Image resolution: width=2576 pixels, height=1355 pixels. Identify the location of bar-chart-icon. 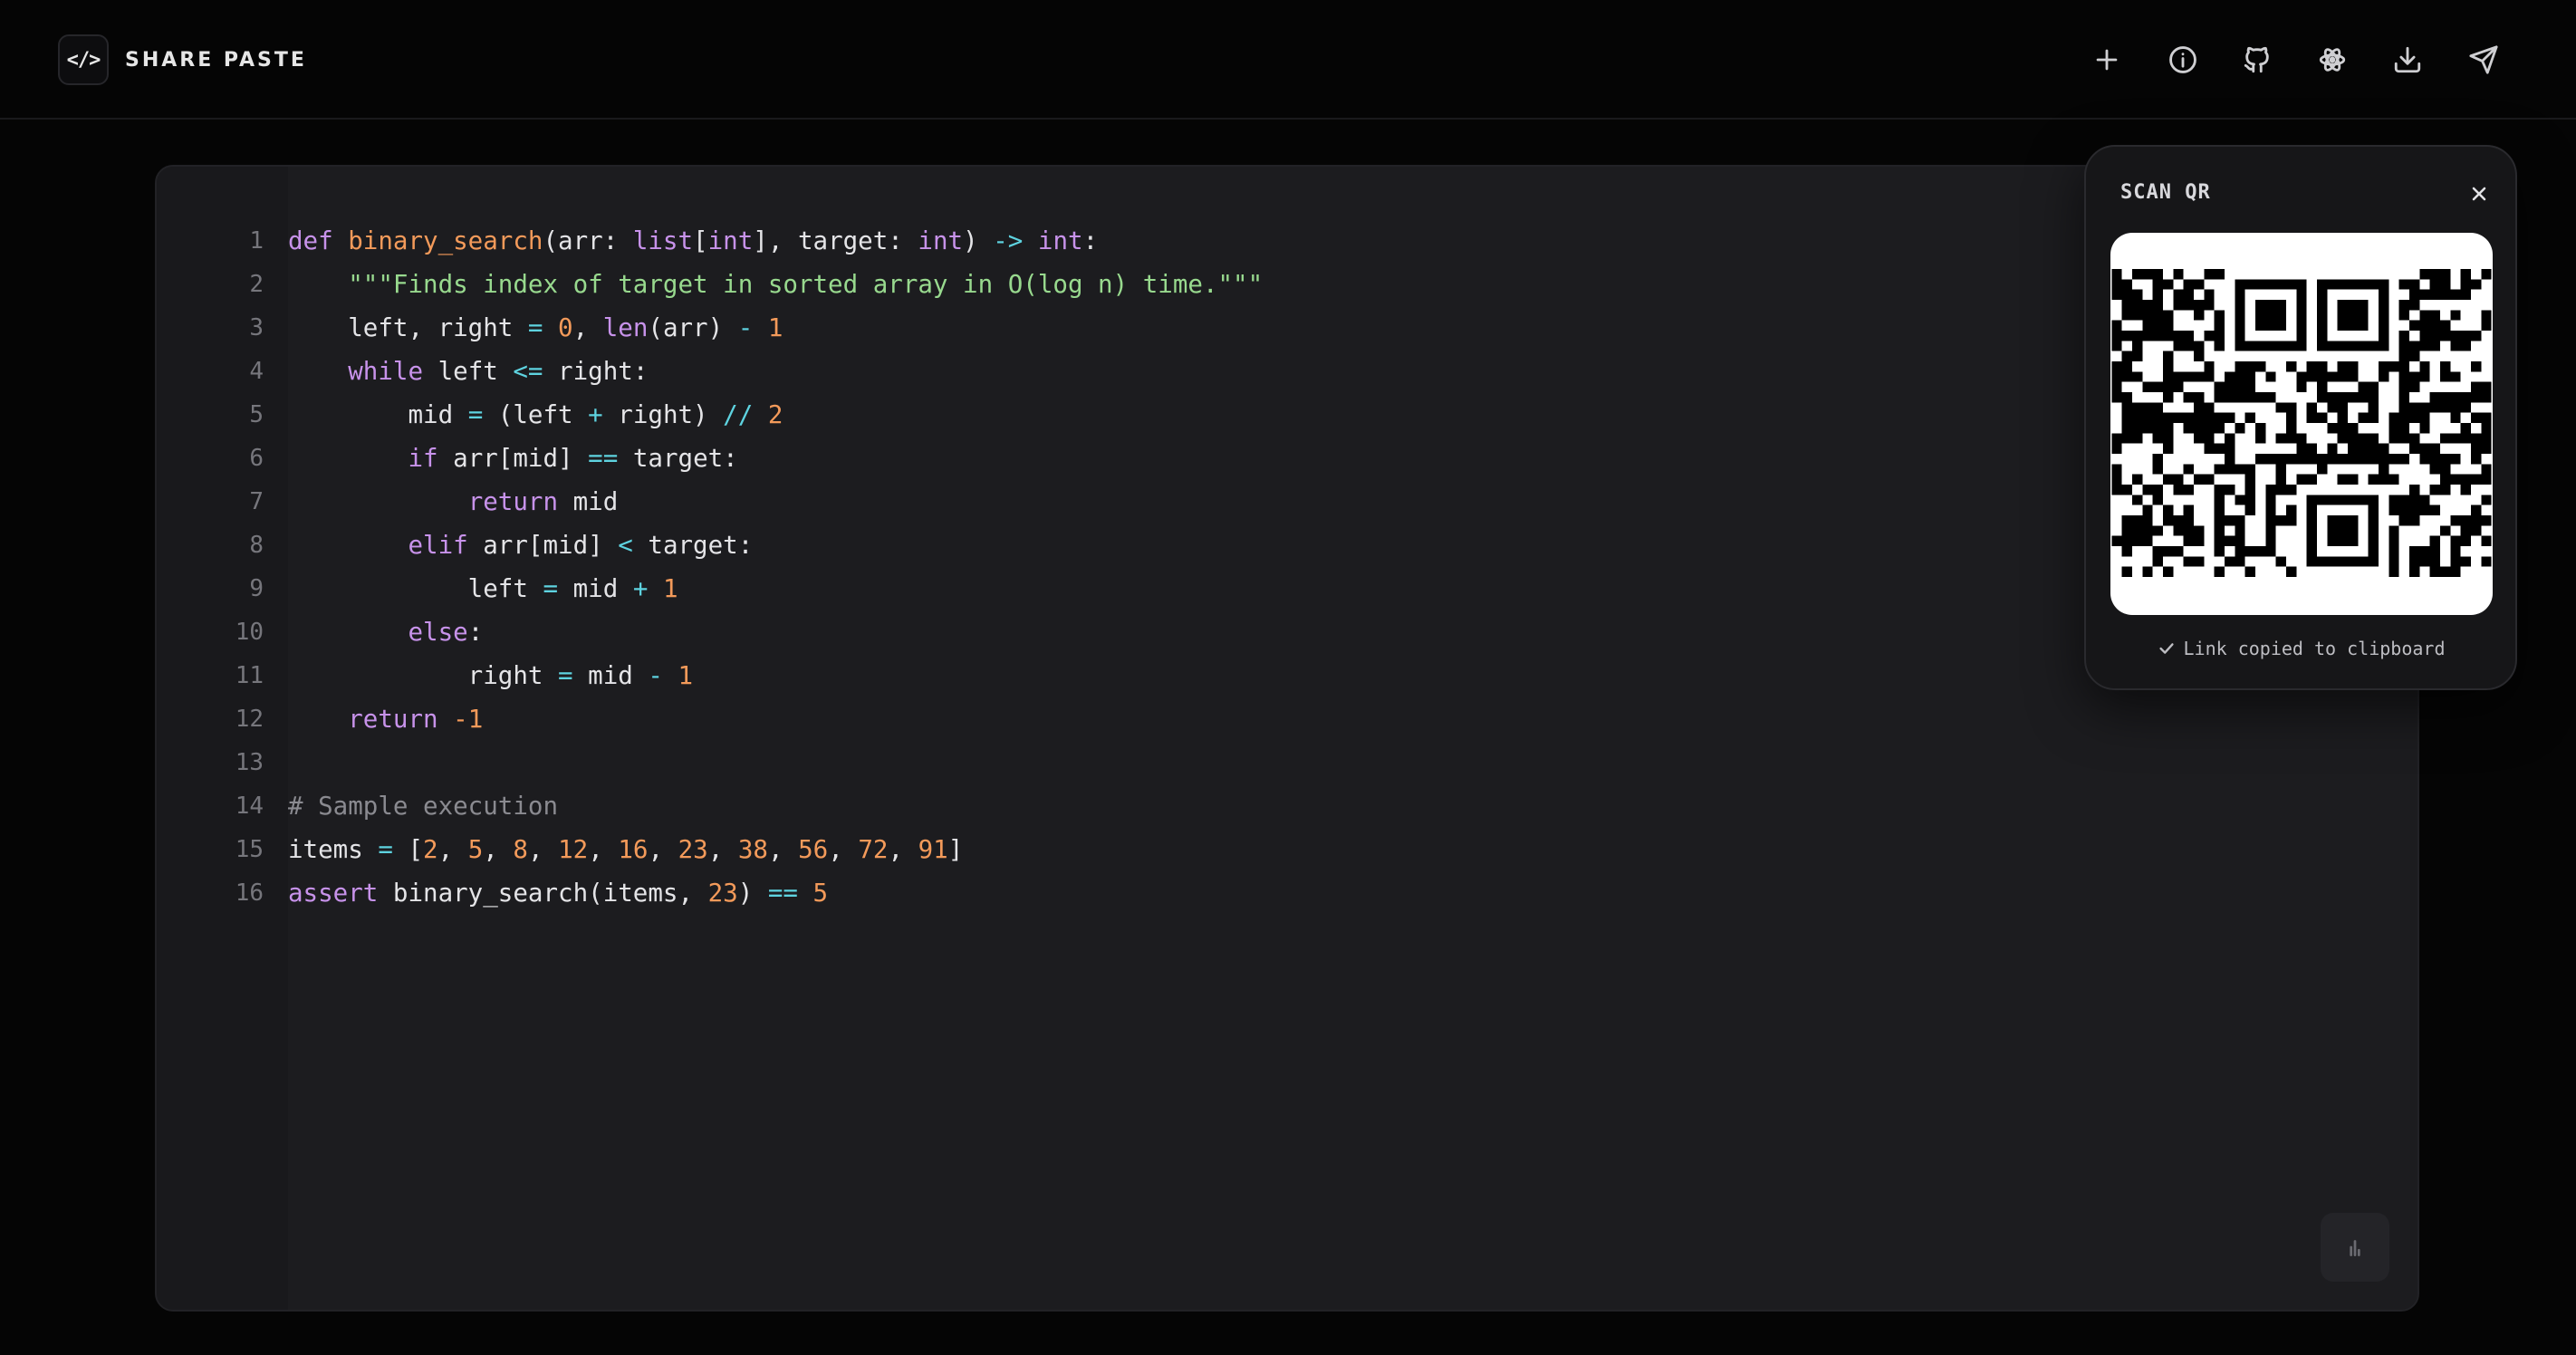
(2355, 1248).